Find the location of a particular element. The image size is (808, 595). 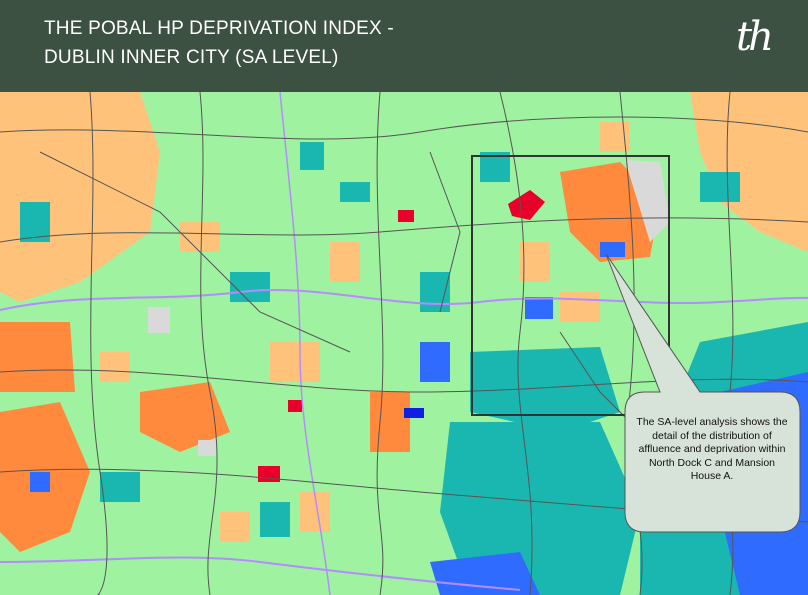

brand-logo: th is located at coordinates (755, 37).